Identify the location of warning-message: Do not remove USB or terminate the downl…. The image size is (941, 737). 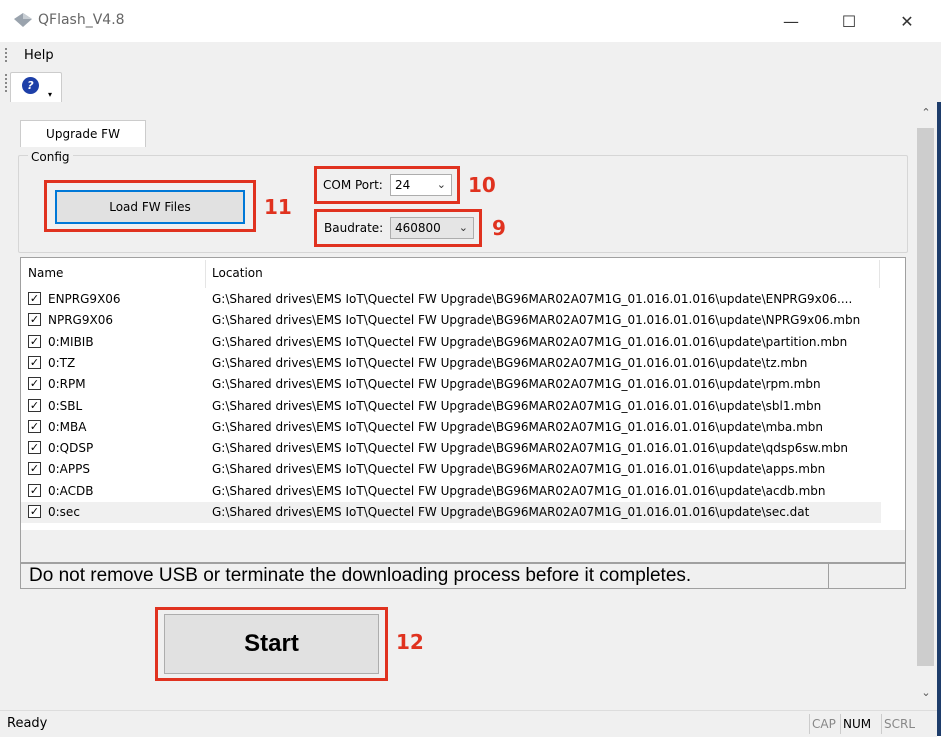
(360, 575).